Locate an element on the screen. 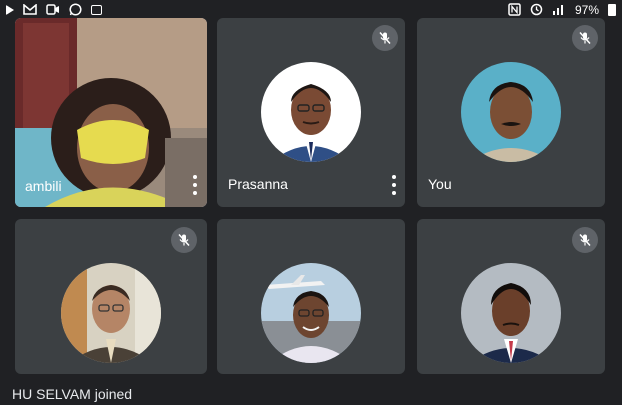 The height and width of the screenshot is (405, 622). video-icon is located at coordinates (53, 10).